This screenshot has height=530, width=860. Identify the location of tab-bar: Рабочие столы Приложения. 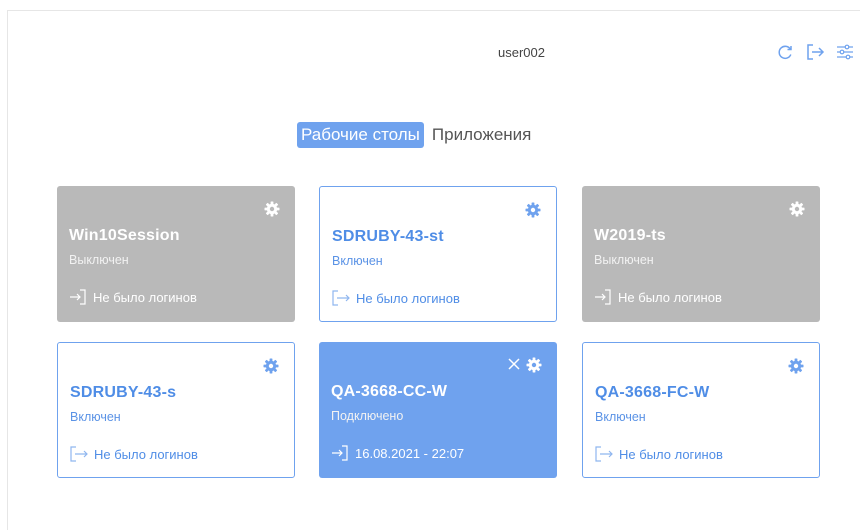
(416, 135).